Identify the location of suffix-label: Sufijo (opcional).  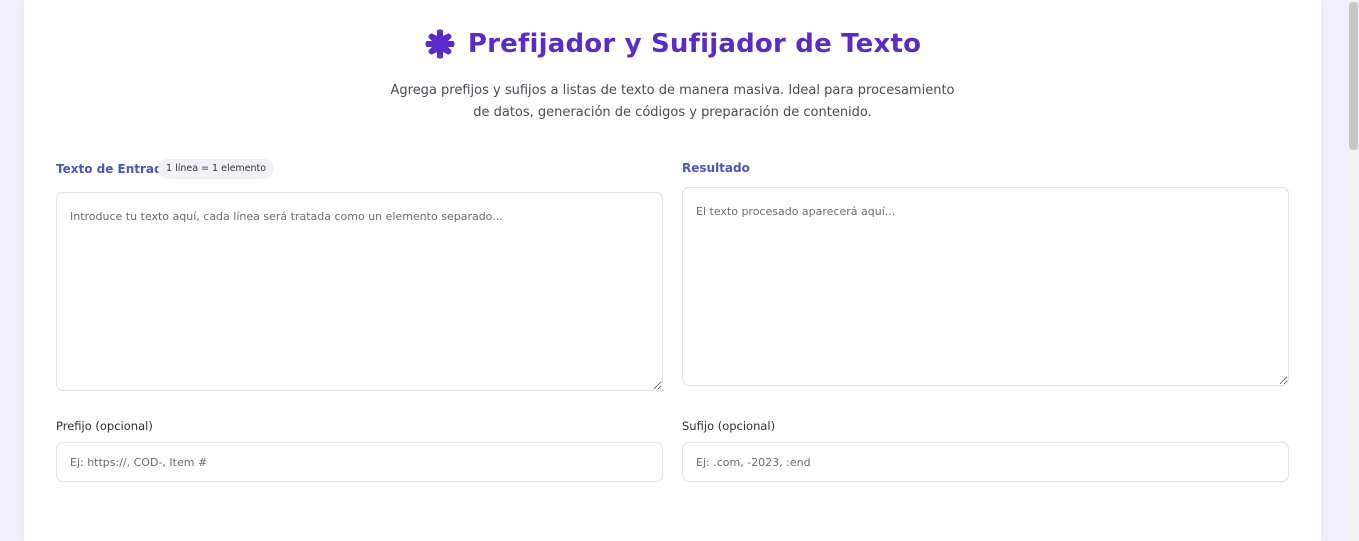
(729, 426).